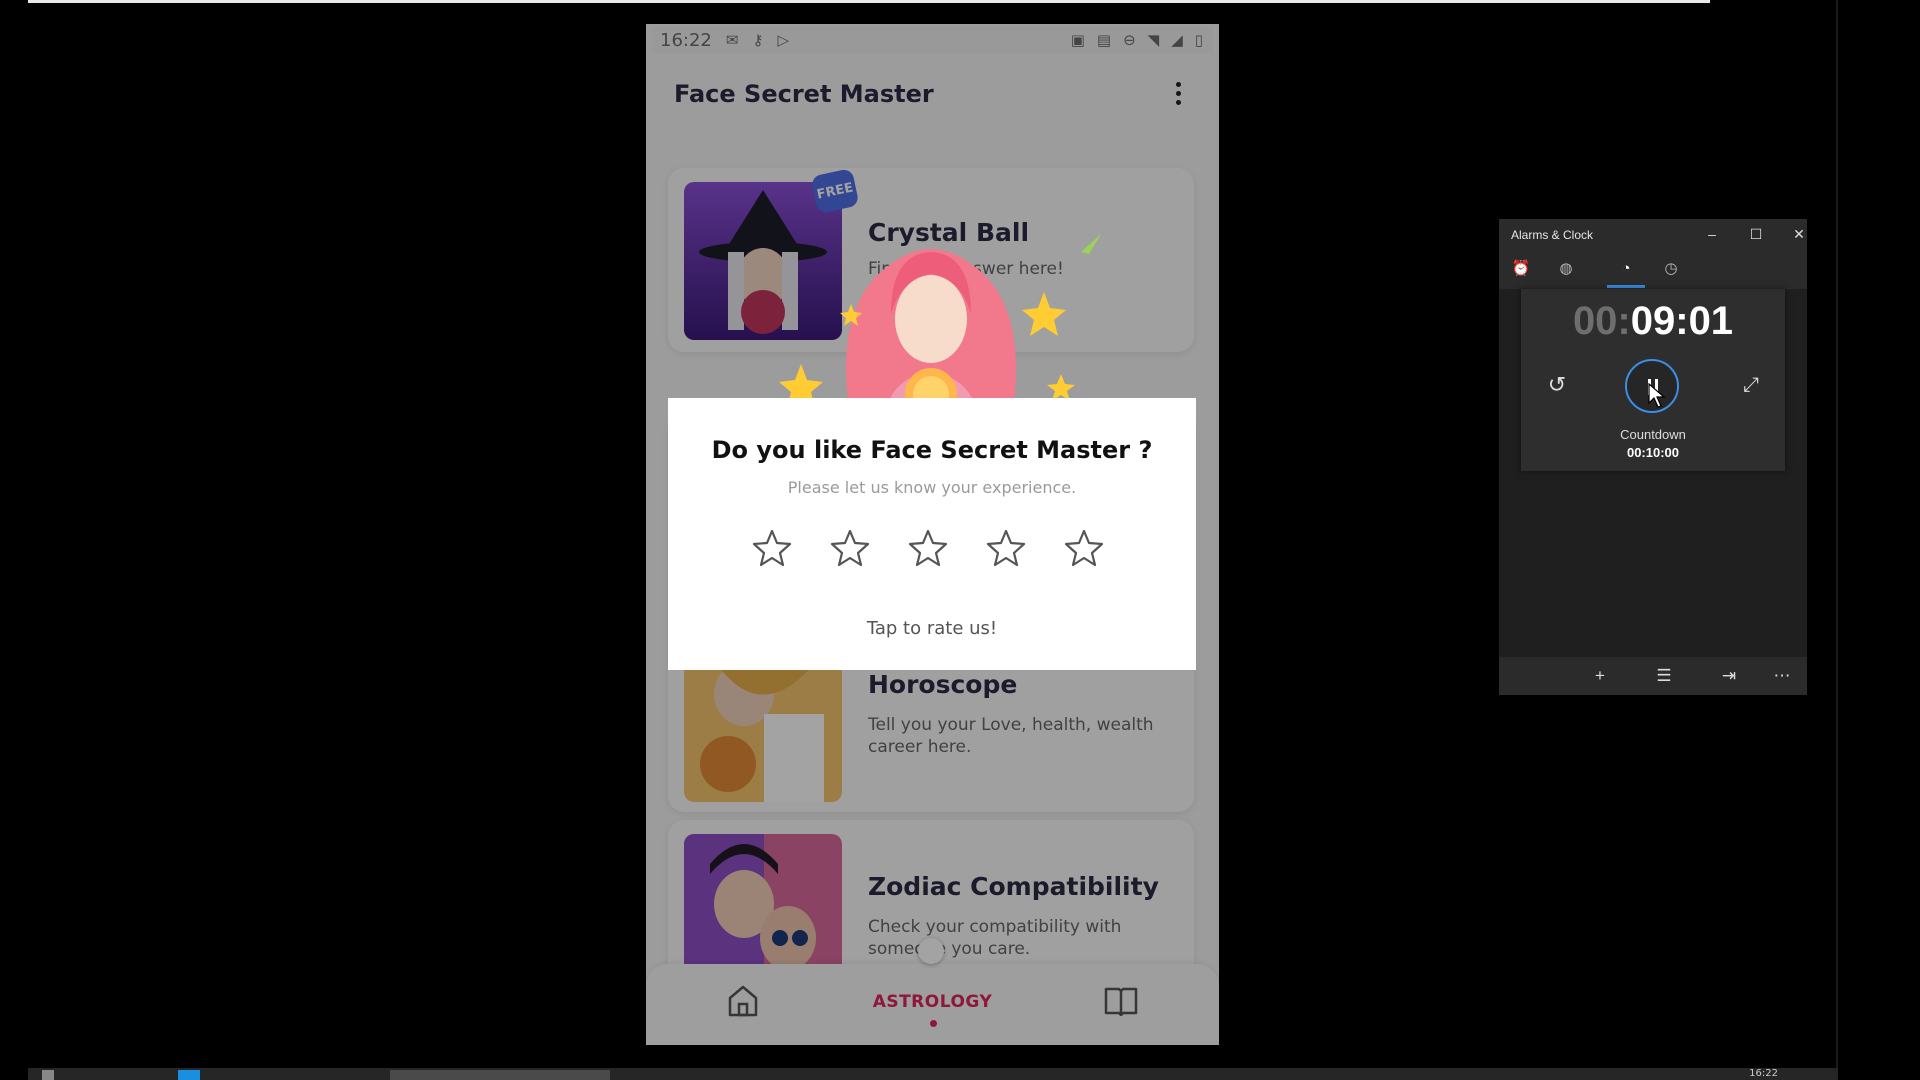 This screenshot has width=1920, height=1080. What do you see at coordinates (1763, 1073) in the screenshot?
I see `taskbar-clock: 16:22` at bounding box center [1763, 1073].